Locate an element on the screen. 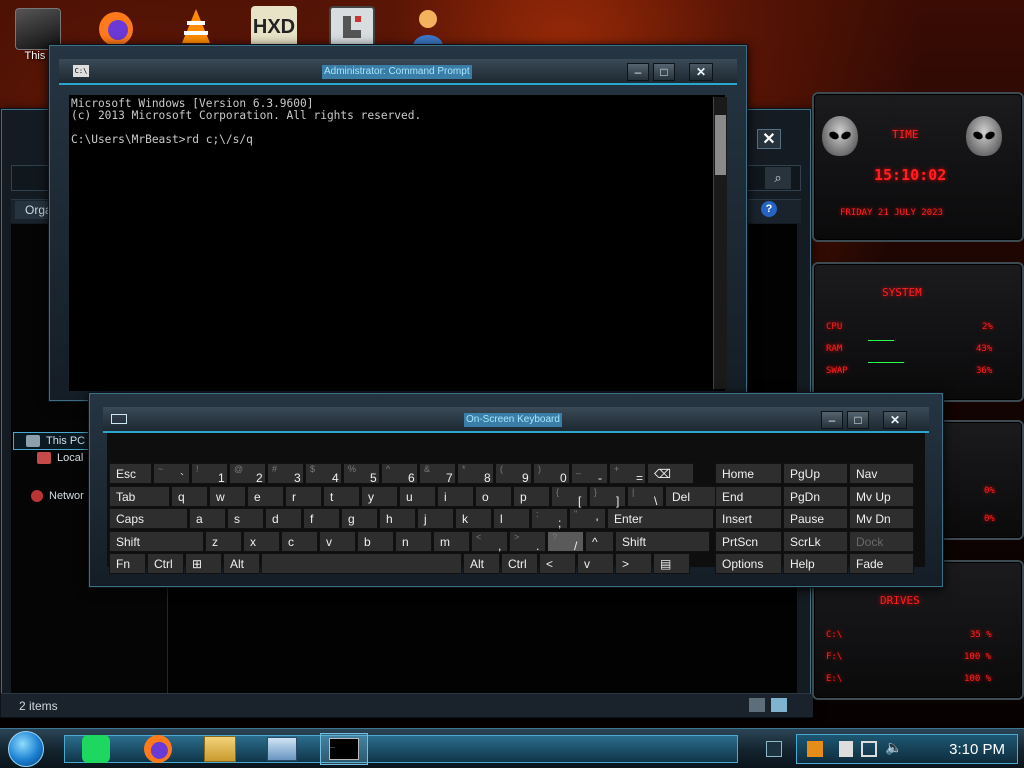  key: m is located at coordinates (451, 541).